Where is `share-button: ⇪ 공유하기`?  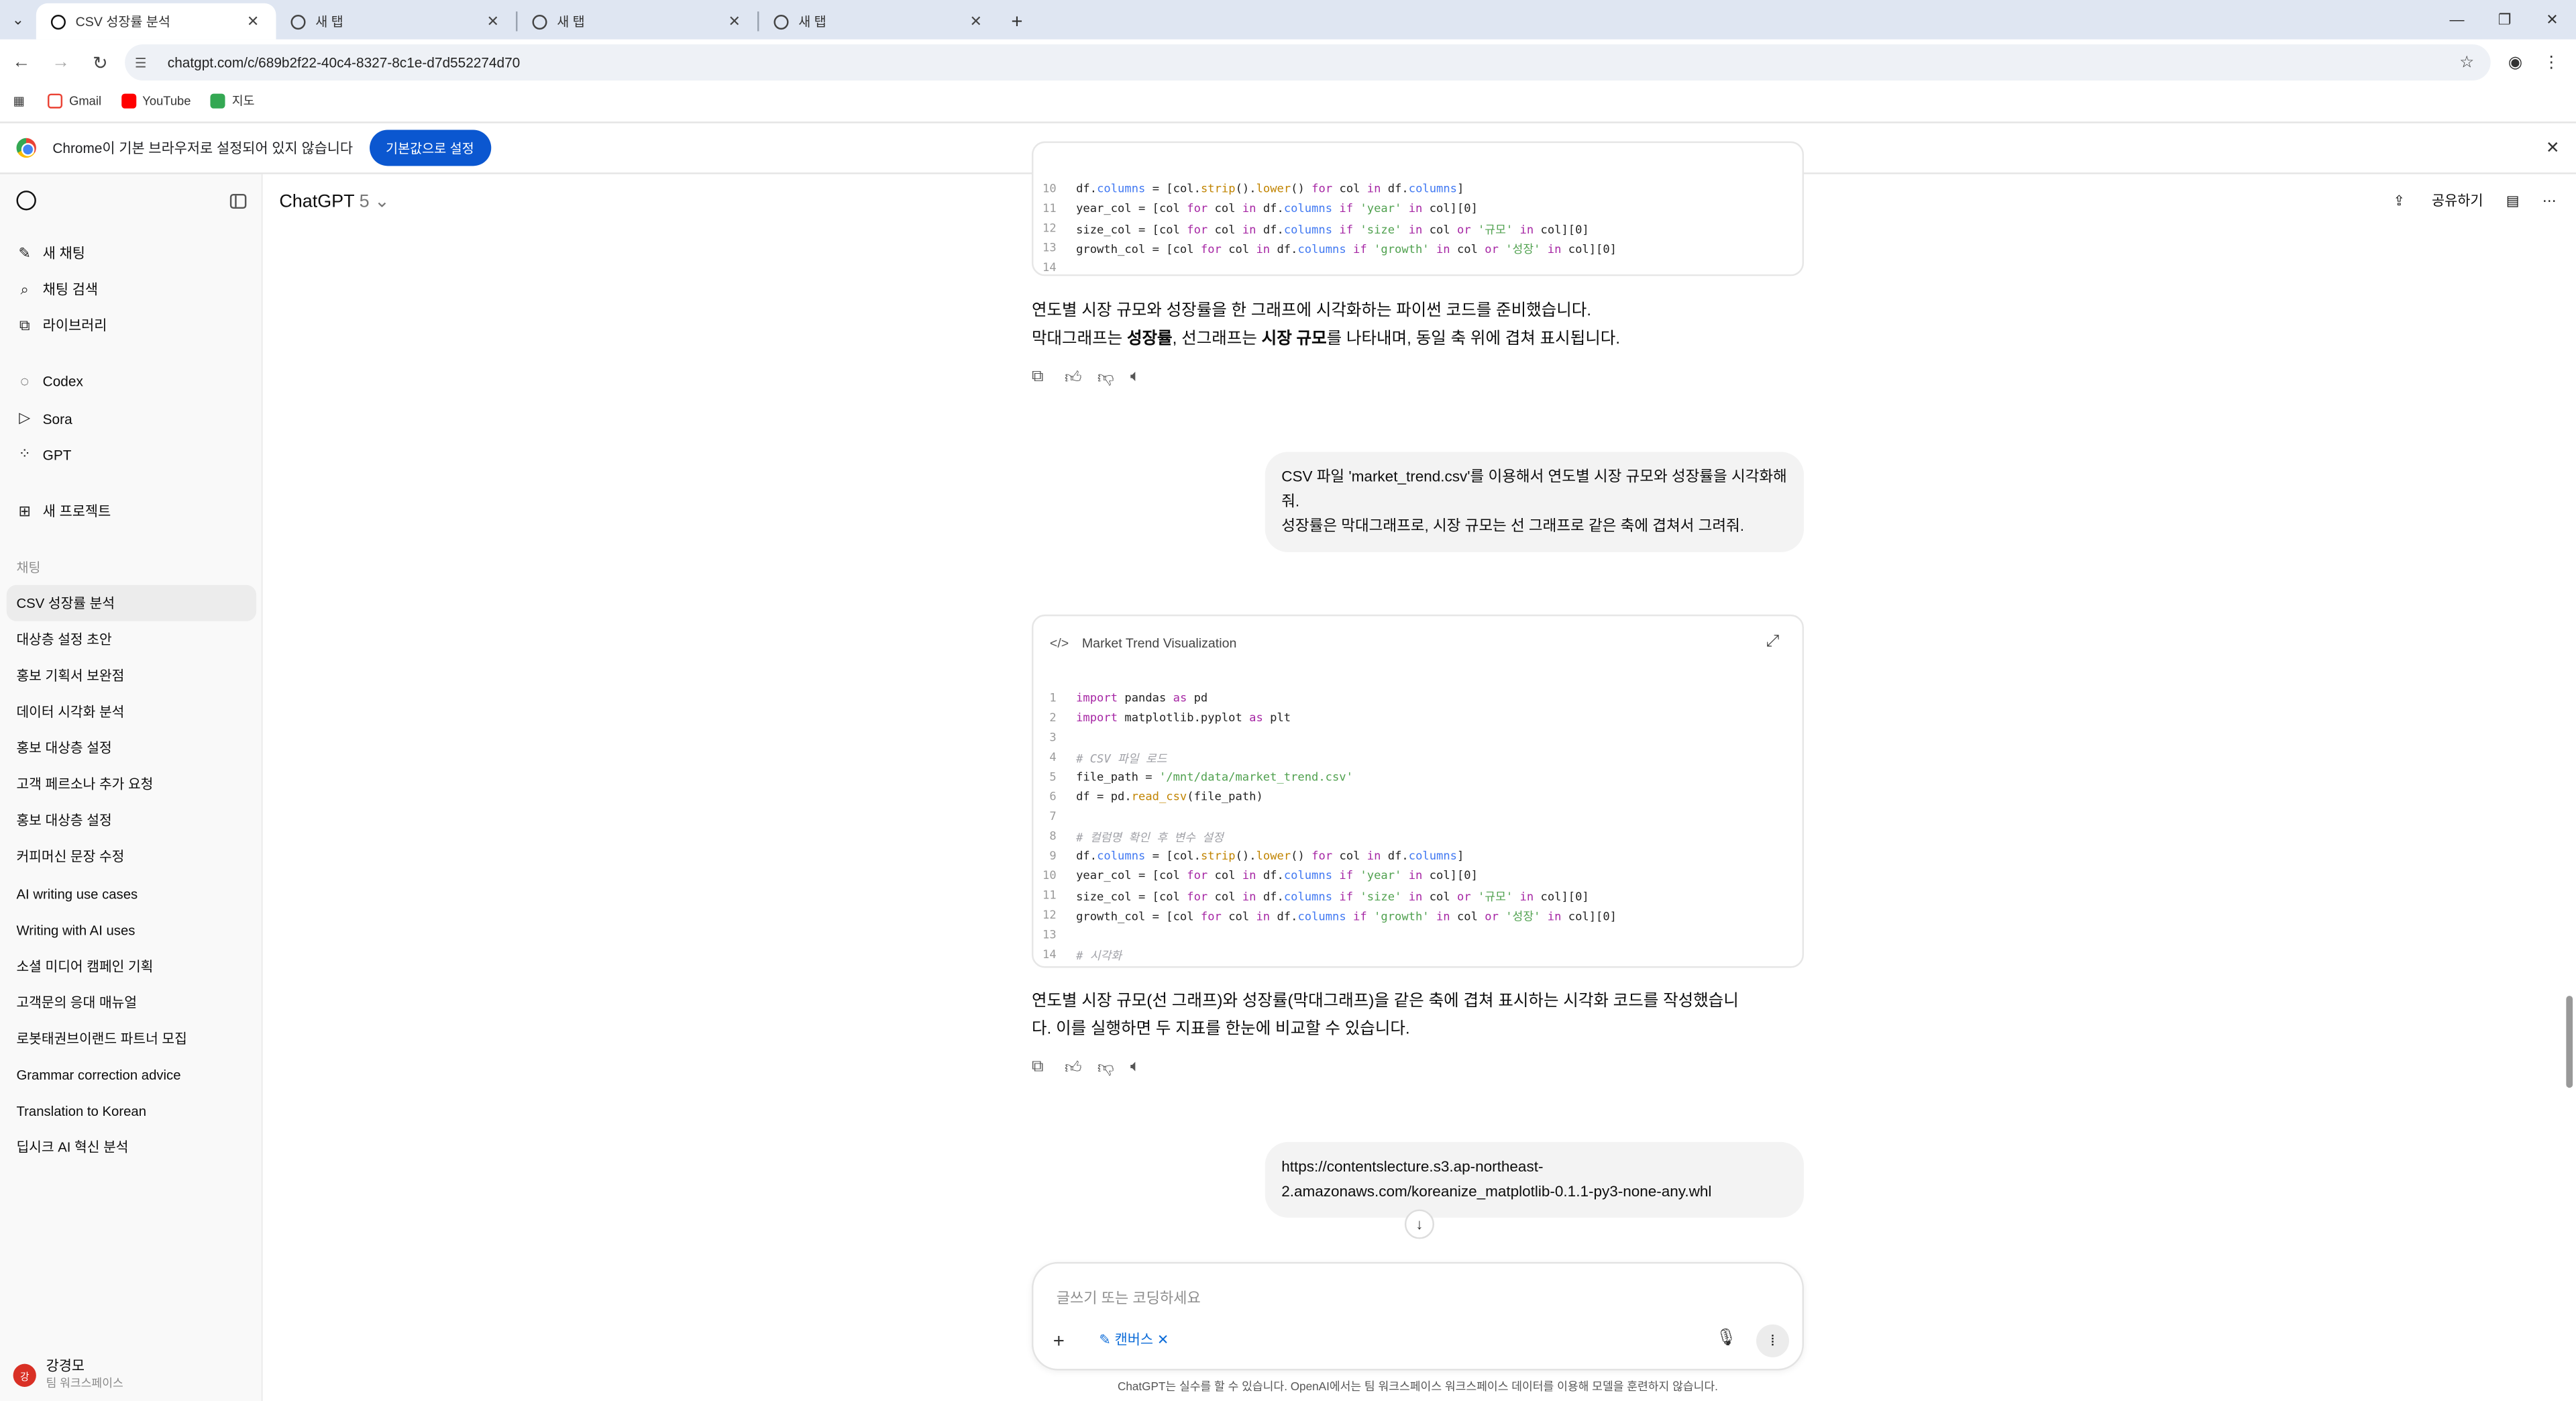 share-button: ⇪ 공유하기 is located at coordinates (2426, 200).